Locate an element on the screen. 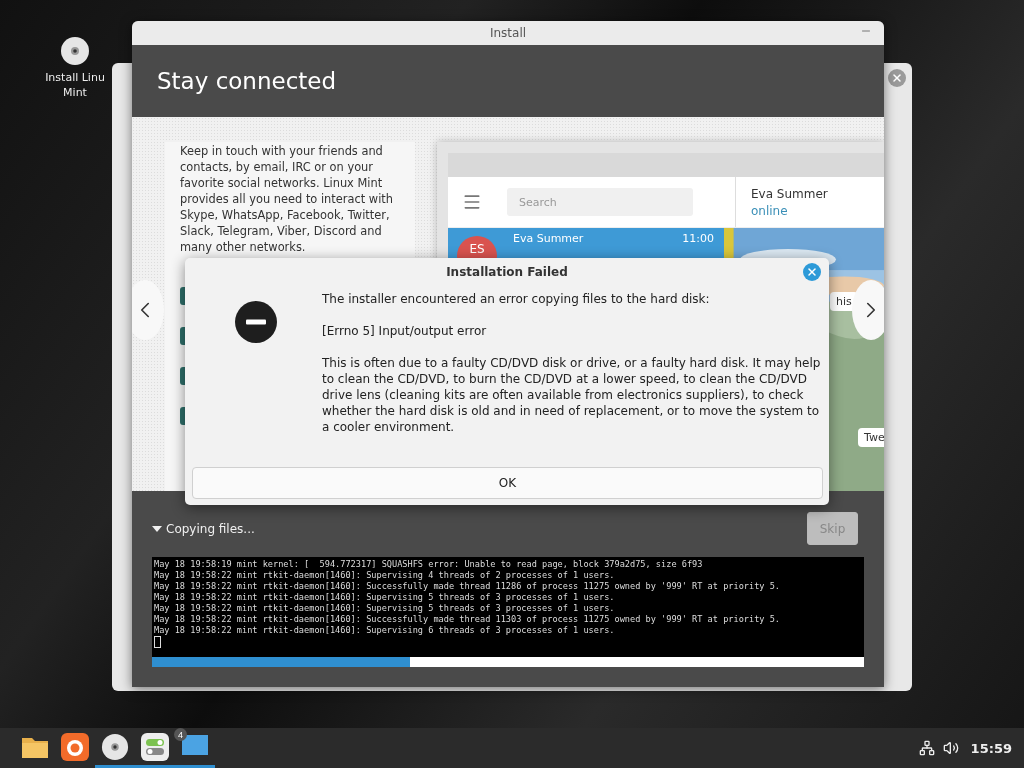  slide-text: Keep in touch with your friends and contacts, by email, IRC or on your favorite social networks. Linux Mint provides all you need to interact with Skype, WhatsApp, Facebook, Twitter, Slack, Telegram, Viber, Discord and many other networks. is located at coordinates (287, 199).